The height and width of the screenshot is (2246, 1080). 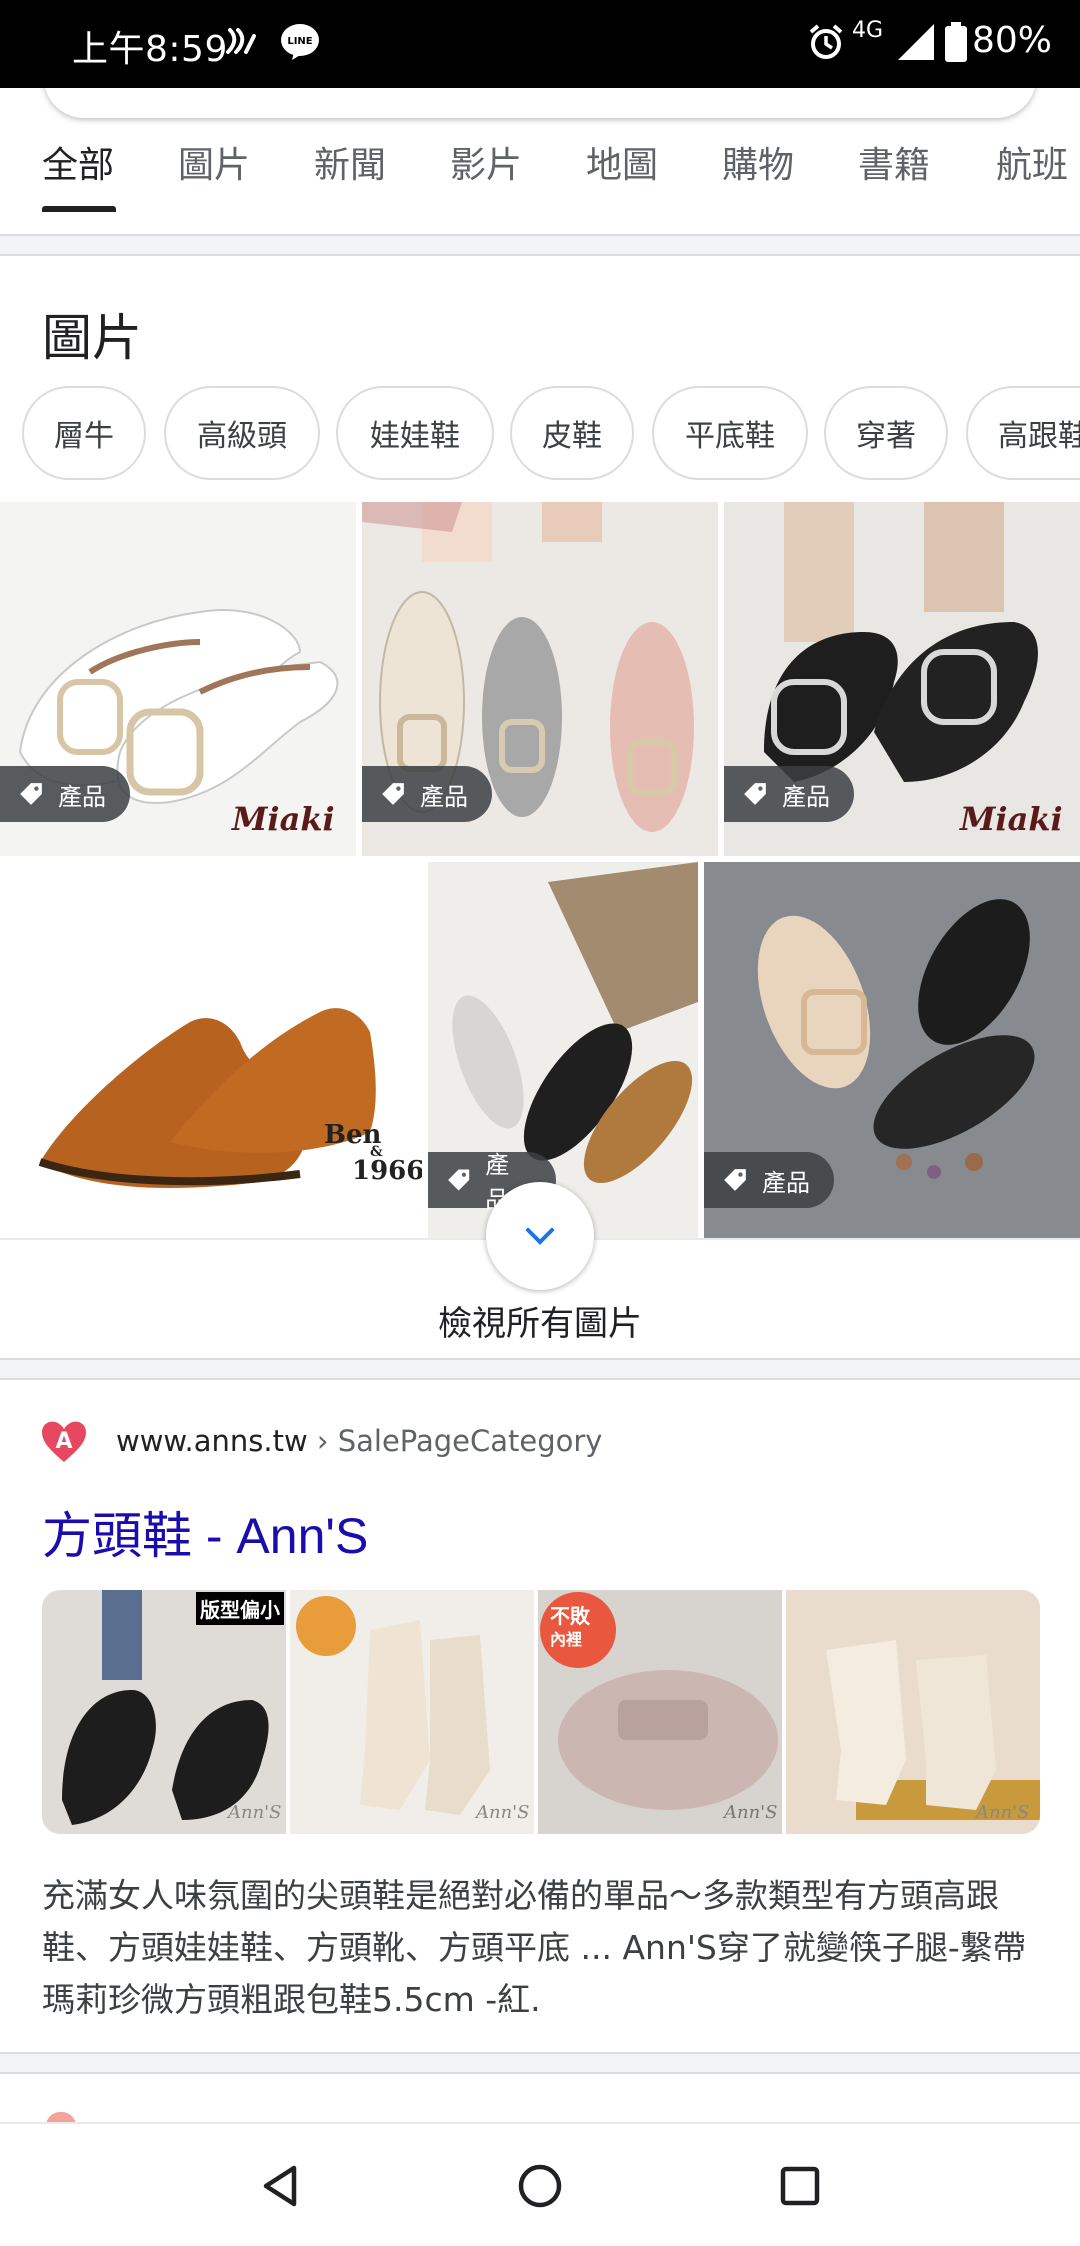 What do you see at coordinates (242, 433) in the screenshot?
I see `chip-2: 高級頭` at bounding box center [242, 433].